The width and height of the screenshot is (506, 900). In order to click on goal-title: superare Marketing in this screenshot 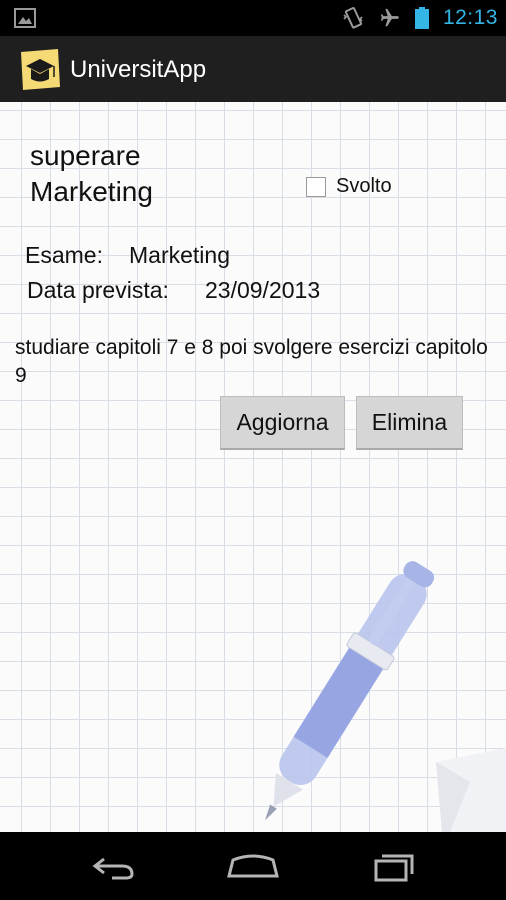, I will do `click(91, 173)`.